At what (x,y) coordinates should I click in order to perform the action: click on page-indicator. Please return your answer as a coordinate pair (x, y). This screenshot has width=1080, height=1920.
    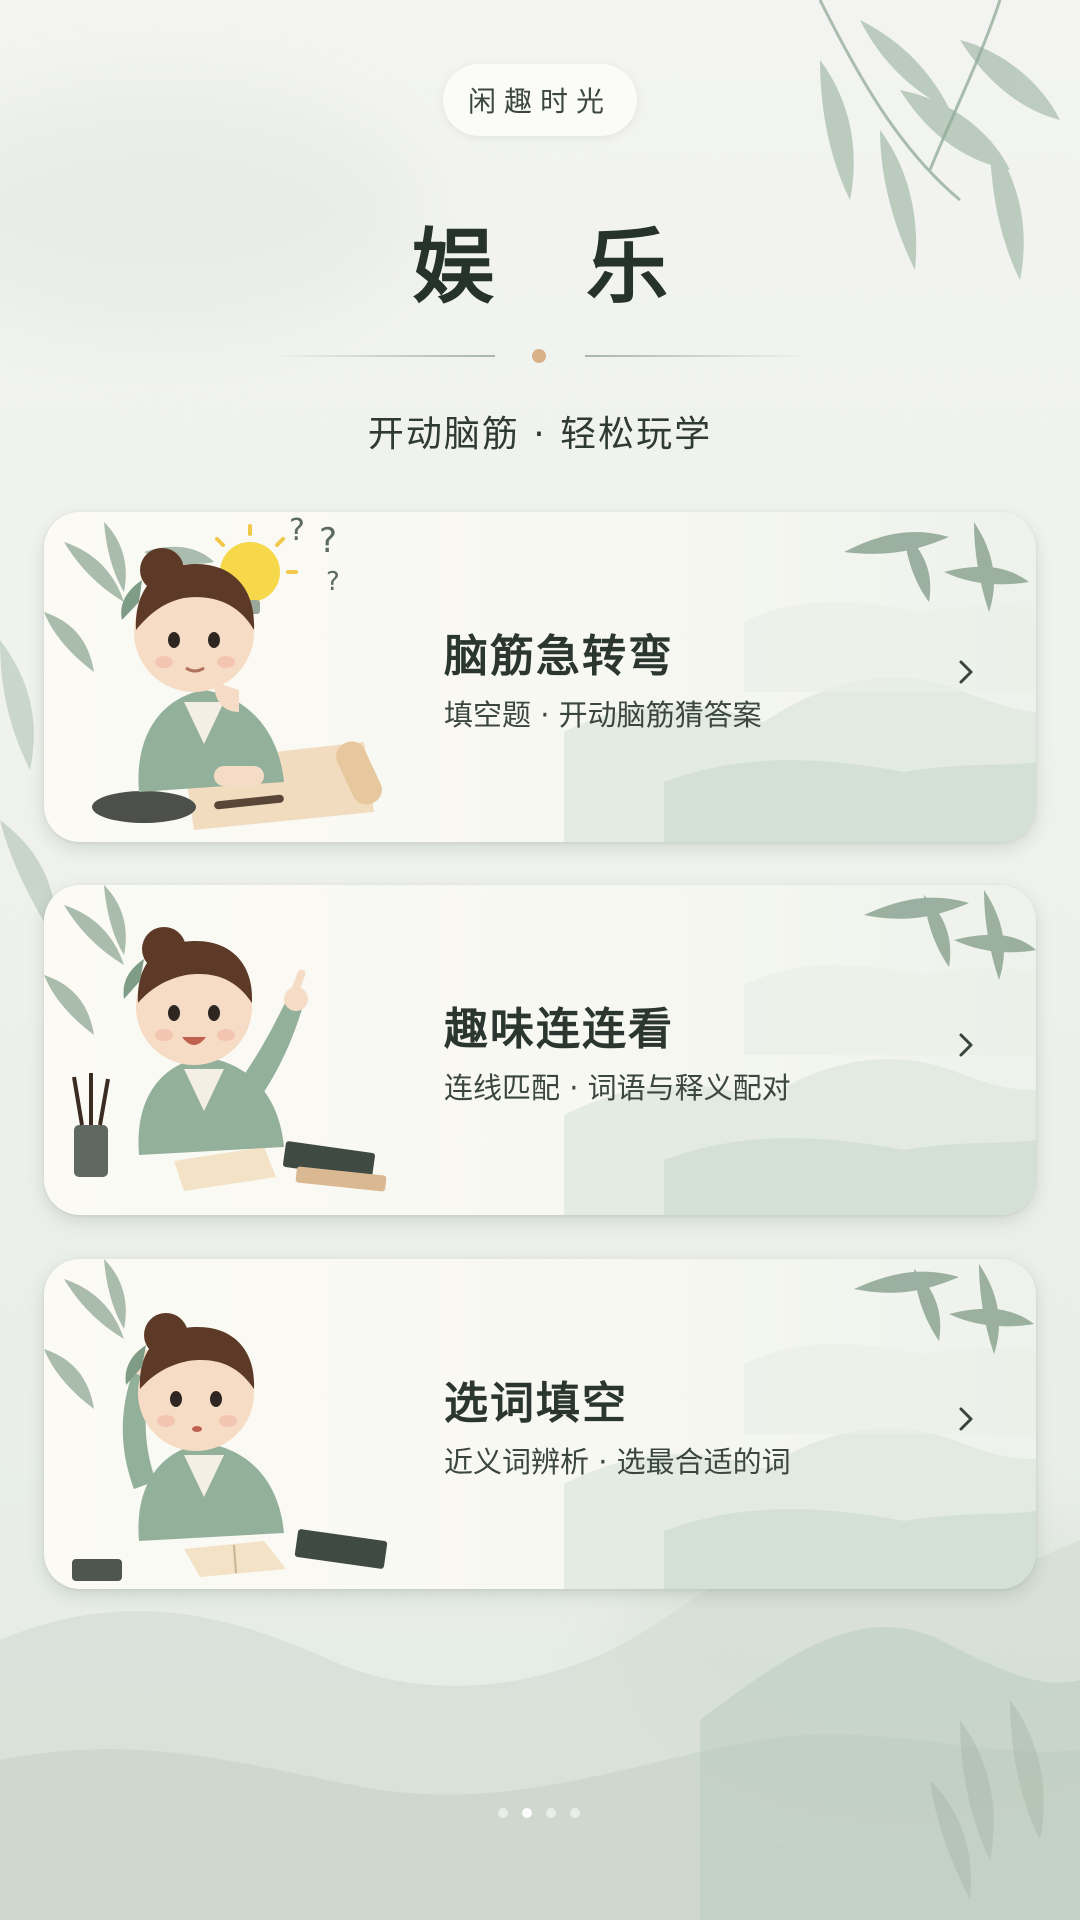
    Looking at the image, I should click on (539, 1813).